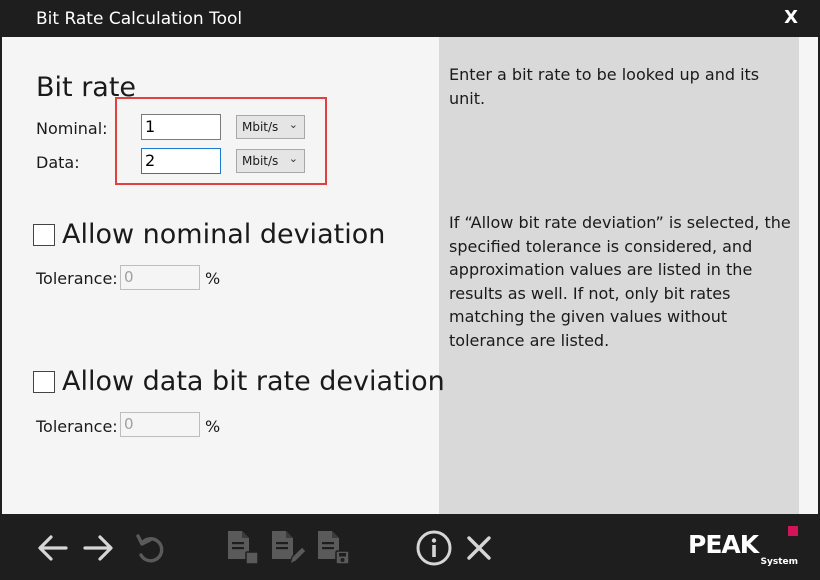  Describe the element at coordinates (213, 278) in the screenshot. I see `nominal-tolerance-percent: %` at that location.